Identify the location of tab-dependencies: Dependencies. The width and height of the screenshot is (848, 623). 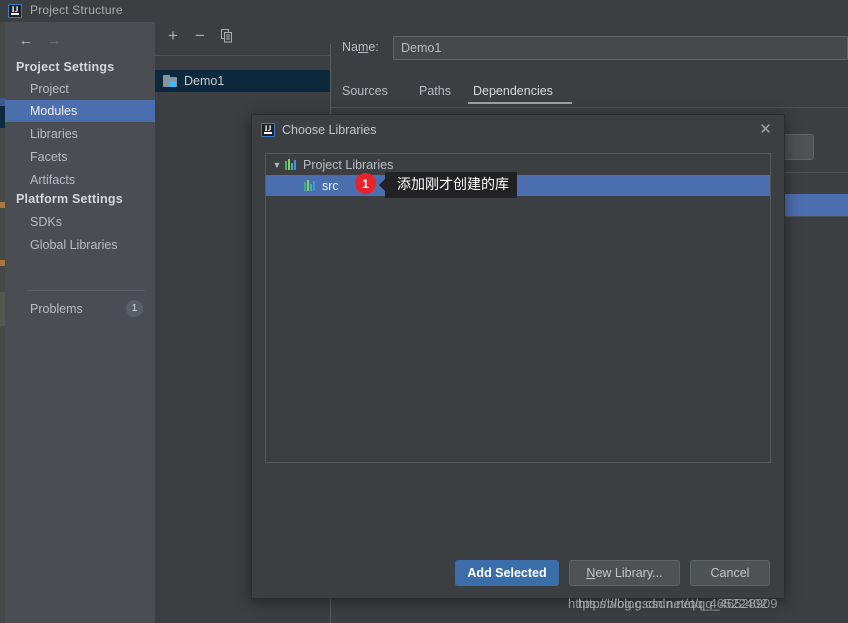
(513, 91).